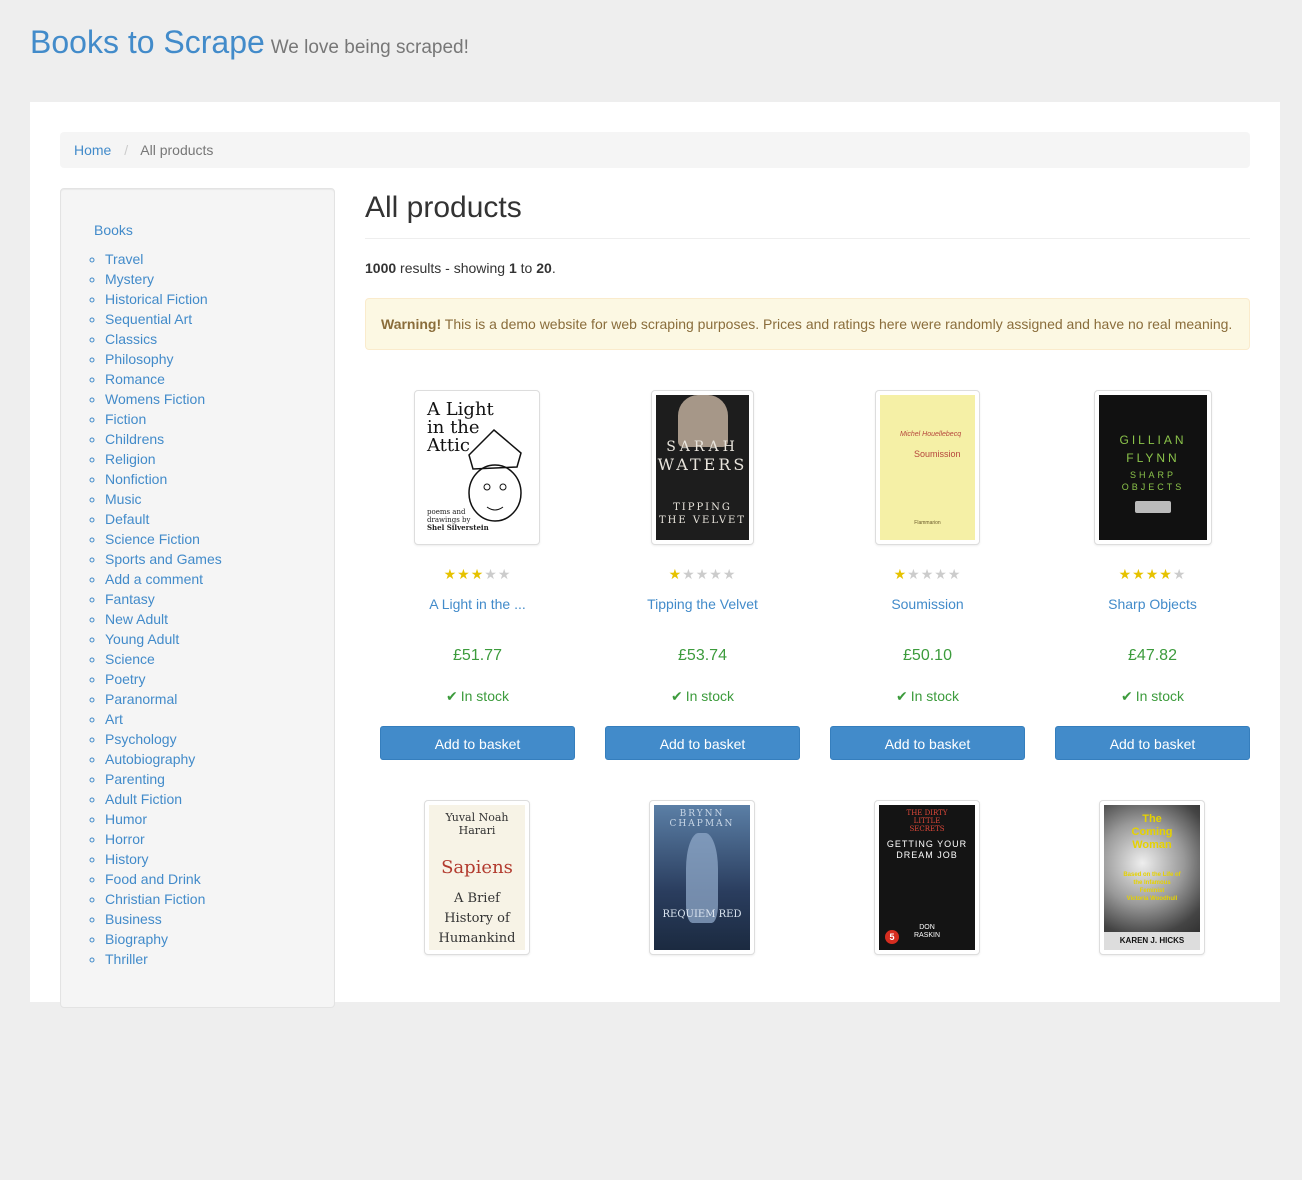 The image size is (1302, 1180). What do you see at coordinates (411, 324) in the screenshot?
I see `warning-label: Warning!` at bounding box center [411, 324].